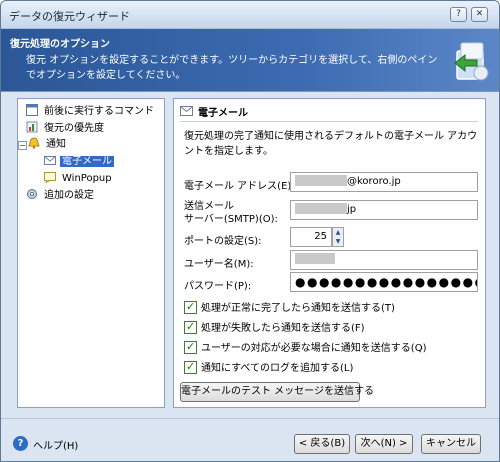 The width and height of the screenshot is (500, 462). What do you see at coordinates (186, 111) in the screenshot?
I see `email-heading-icon` at bounding box center [186, 111].